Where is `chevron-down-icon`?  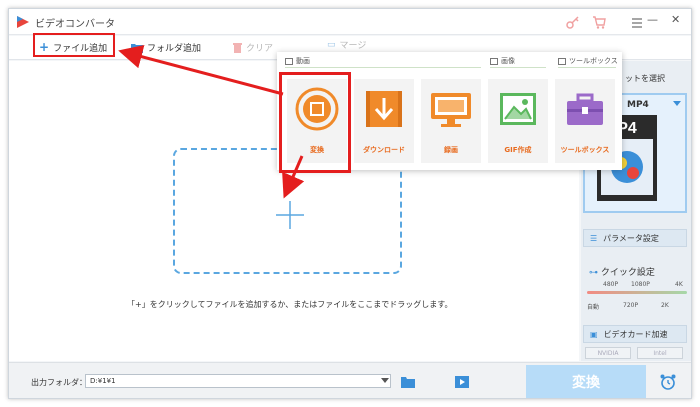 chevron-down-icon is located at coordinates (677, 103).